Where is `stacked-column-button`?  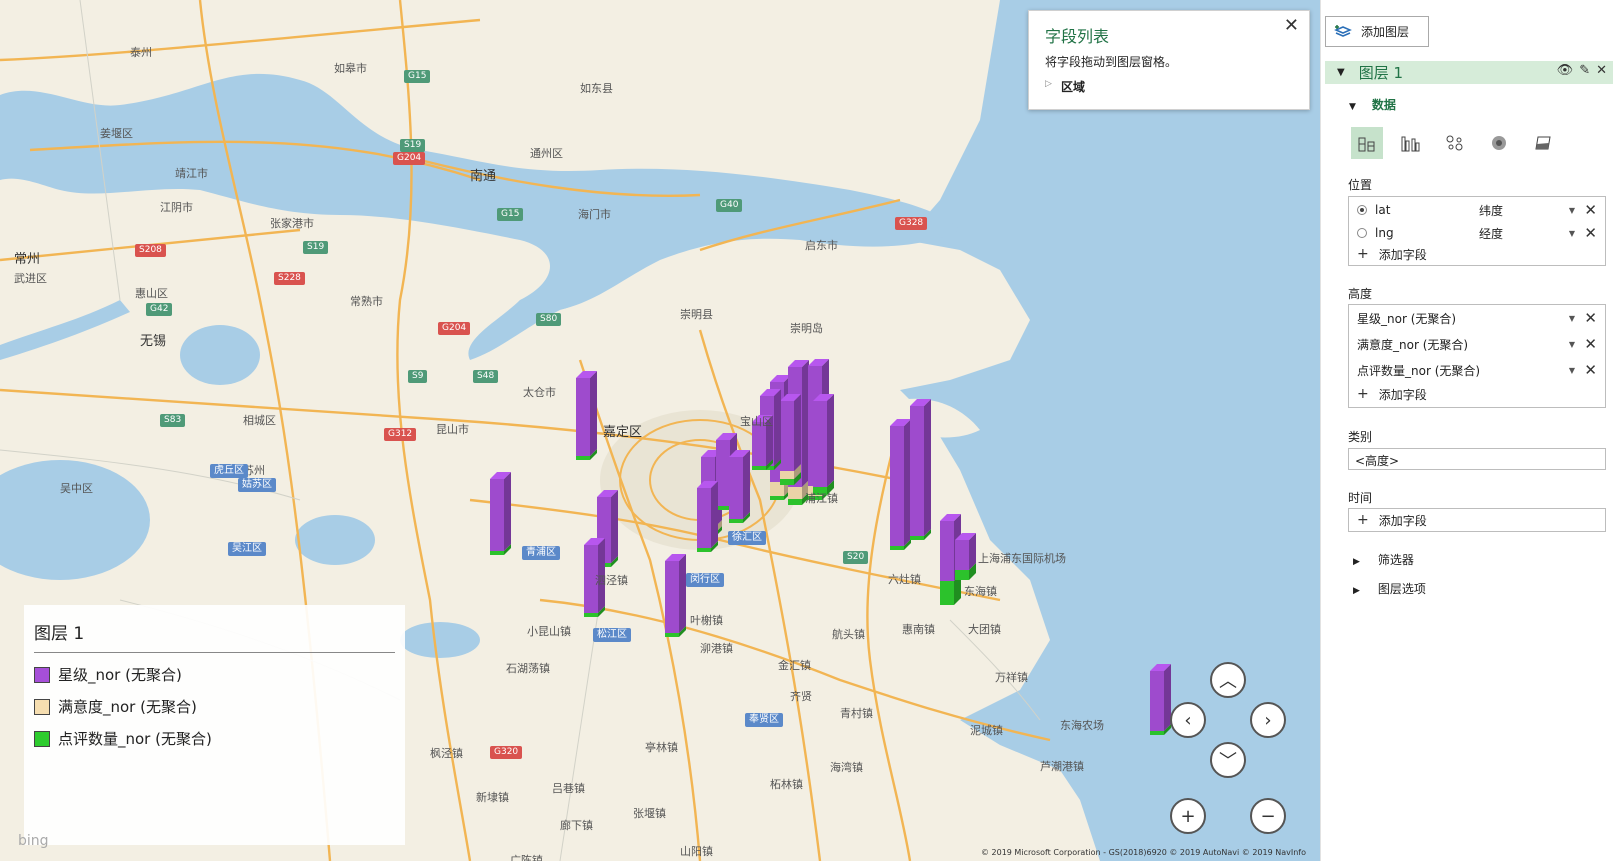
stacked-column-button is located at coordinates (1367, 143).